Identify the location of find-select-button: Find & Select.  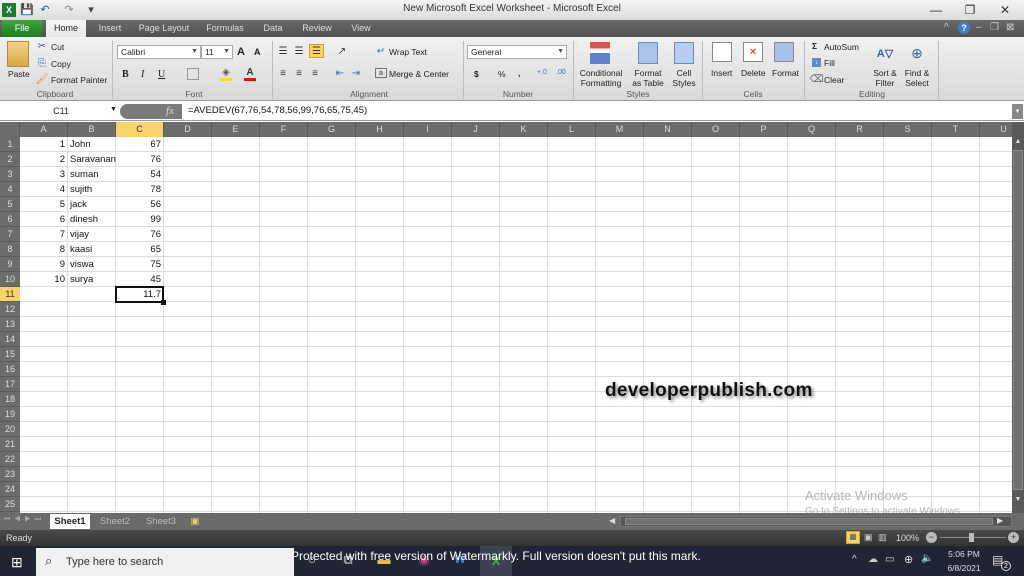
(917, 78).